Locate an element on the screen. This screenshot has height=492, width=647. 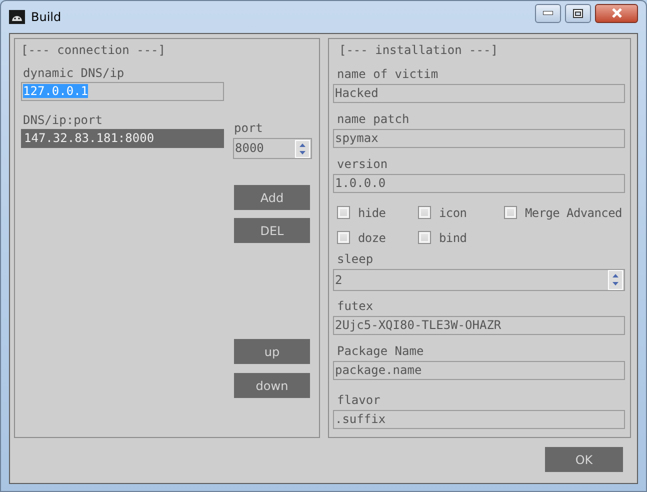
text-field: 2Ujc5-XQI80-TLE3W-OHAZR is located at coordinates (478, 325).